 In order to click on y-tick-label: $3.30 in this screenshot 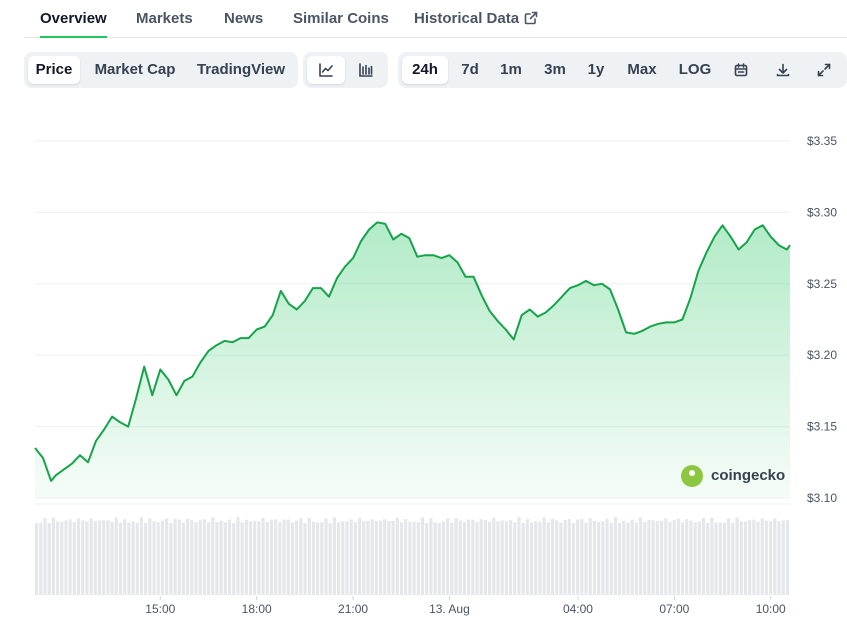, I will do `click(822, 212)`.